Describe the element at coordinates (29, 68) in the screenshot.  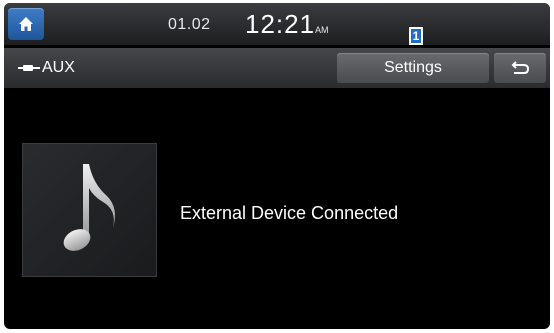
I see `aux-cable-icon` at that location.